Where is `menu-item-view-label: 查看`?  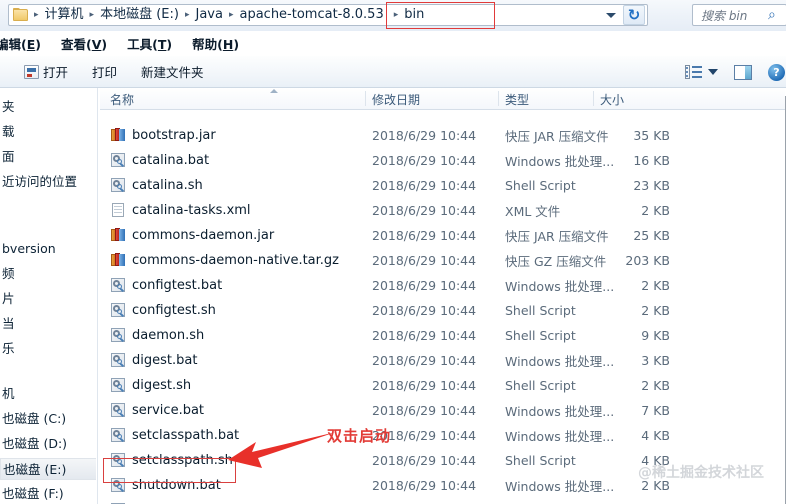 menu-item-view-label: 查看 is located at coordinates (74, 44).